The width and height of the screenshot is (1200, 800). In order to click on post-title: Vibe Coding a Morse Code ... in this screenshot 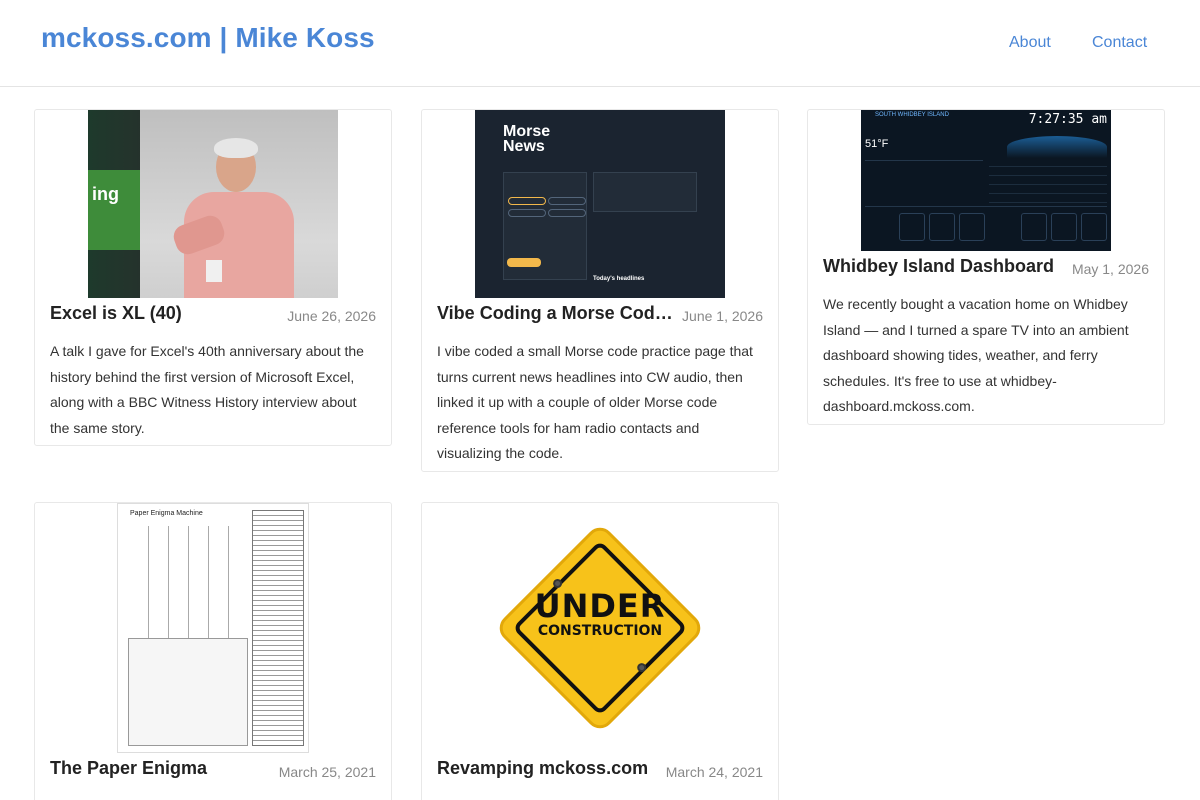, I will do `click(559, 313)`.